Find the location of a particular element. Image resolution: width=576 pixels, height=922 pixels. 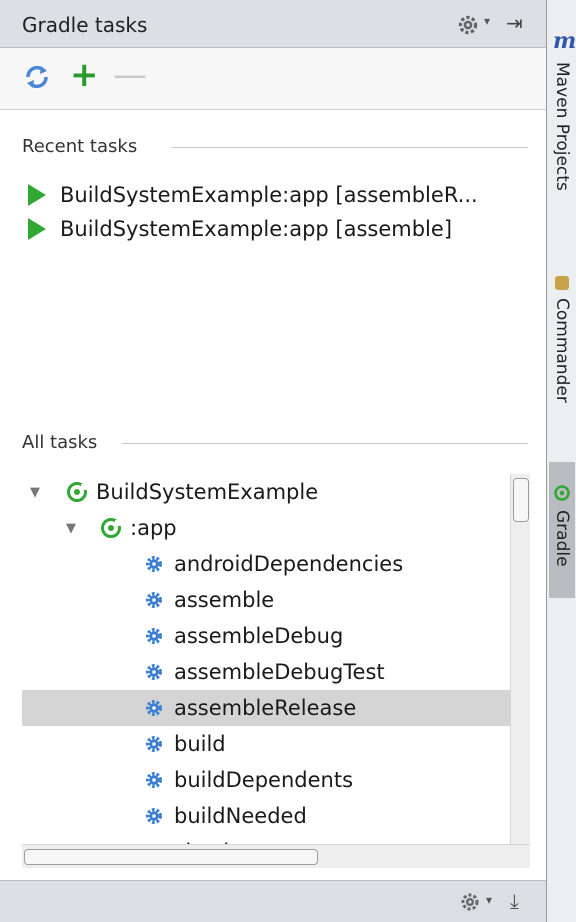

task-row: assembleDebugTest is located at coordinates (266, 672).